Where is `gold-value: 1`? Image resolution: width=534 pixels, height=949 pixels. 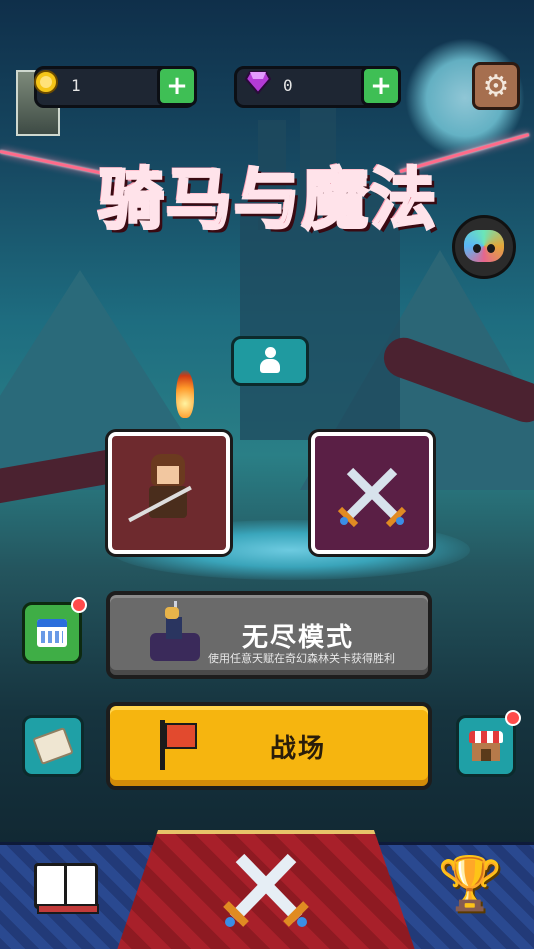 gold-value: 1 is located at coordinates (76, 85).